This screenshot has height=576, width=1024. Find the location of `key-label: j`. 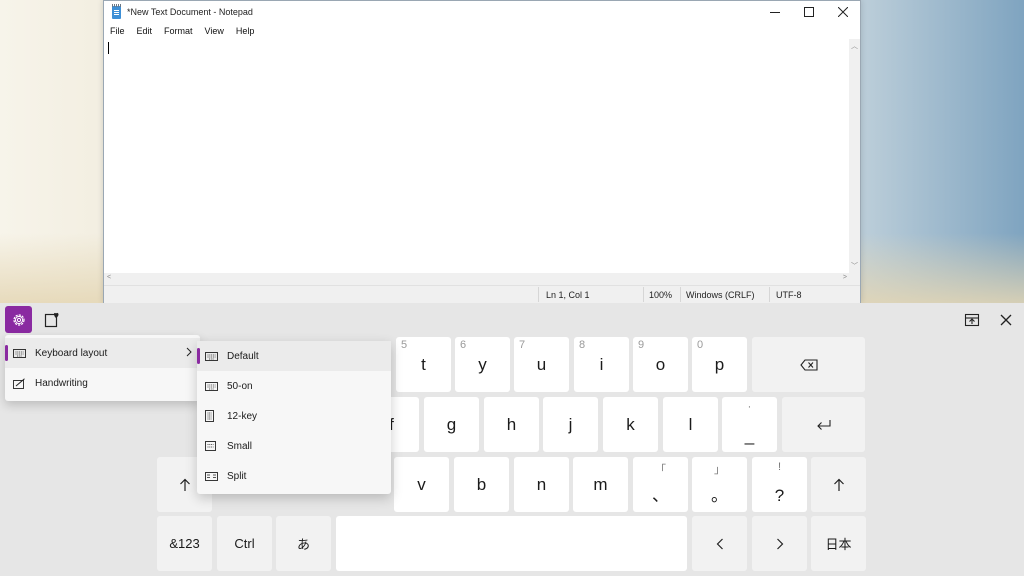

key-label: j is located at coordinates (570, 424).